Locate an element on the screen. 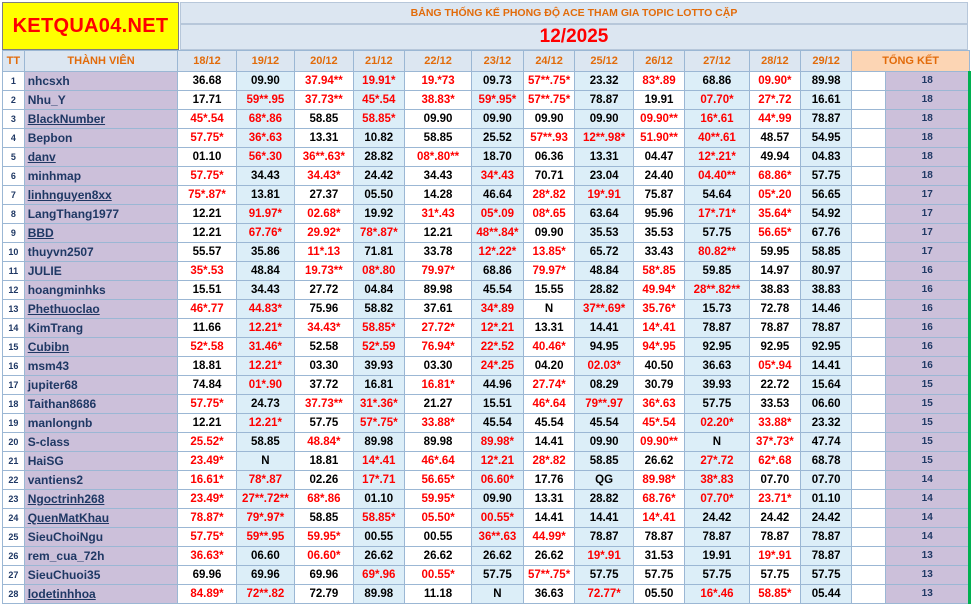  score-cell: 68.86 is located at coordinates (497, 271).